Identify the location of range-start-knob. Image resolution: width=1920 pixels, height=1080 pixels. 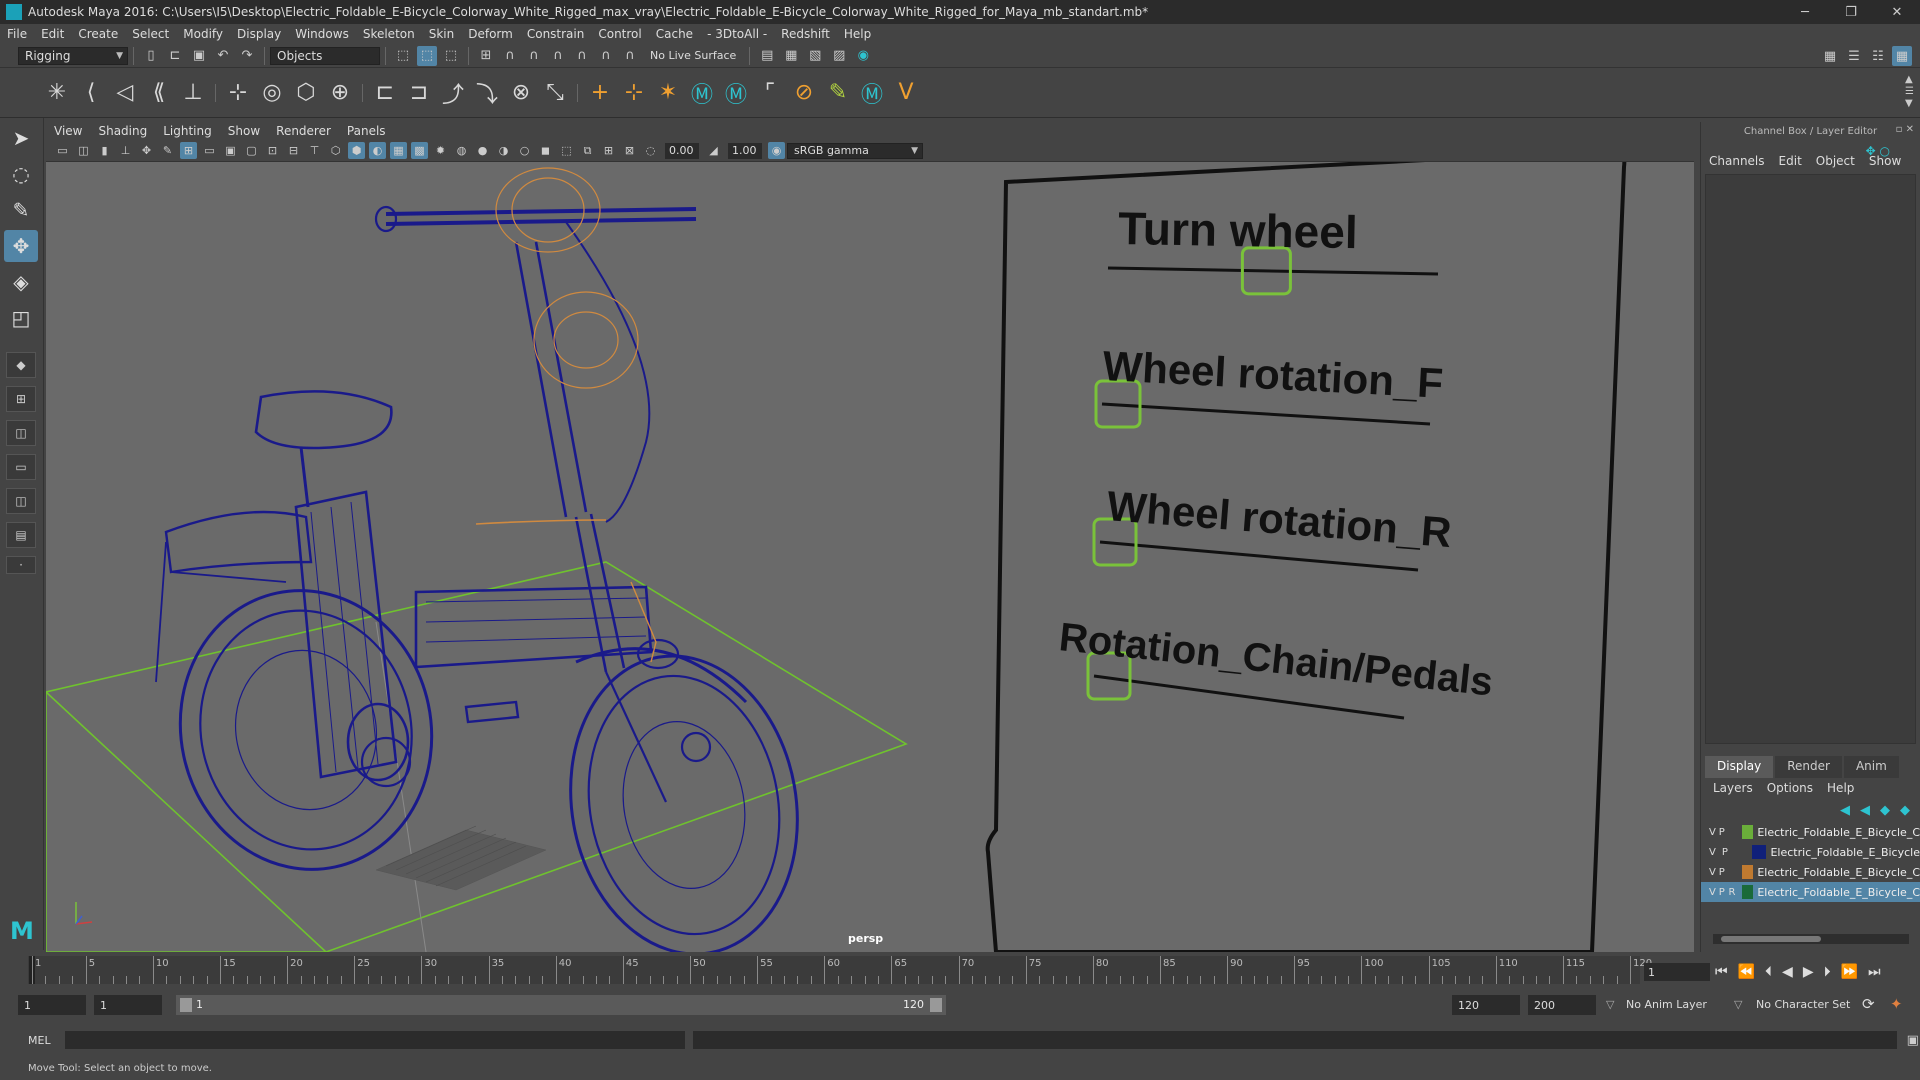
(186, 1005).